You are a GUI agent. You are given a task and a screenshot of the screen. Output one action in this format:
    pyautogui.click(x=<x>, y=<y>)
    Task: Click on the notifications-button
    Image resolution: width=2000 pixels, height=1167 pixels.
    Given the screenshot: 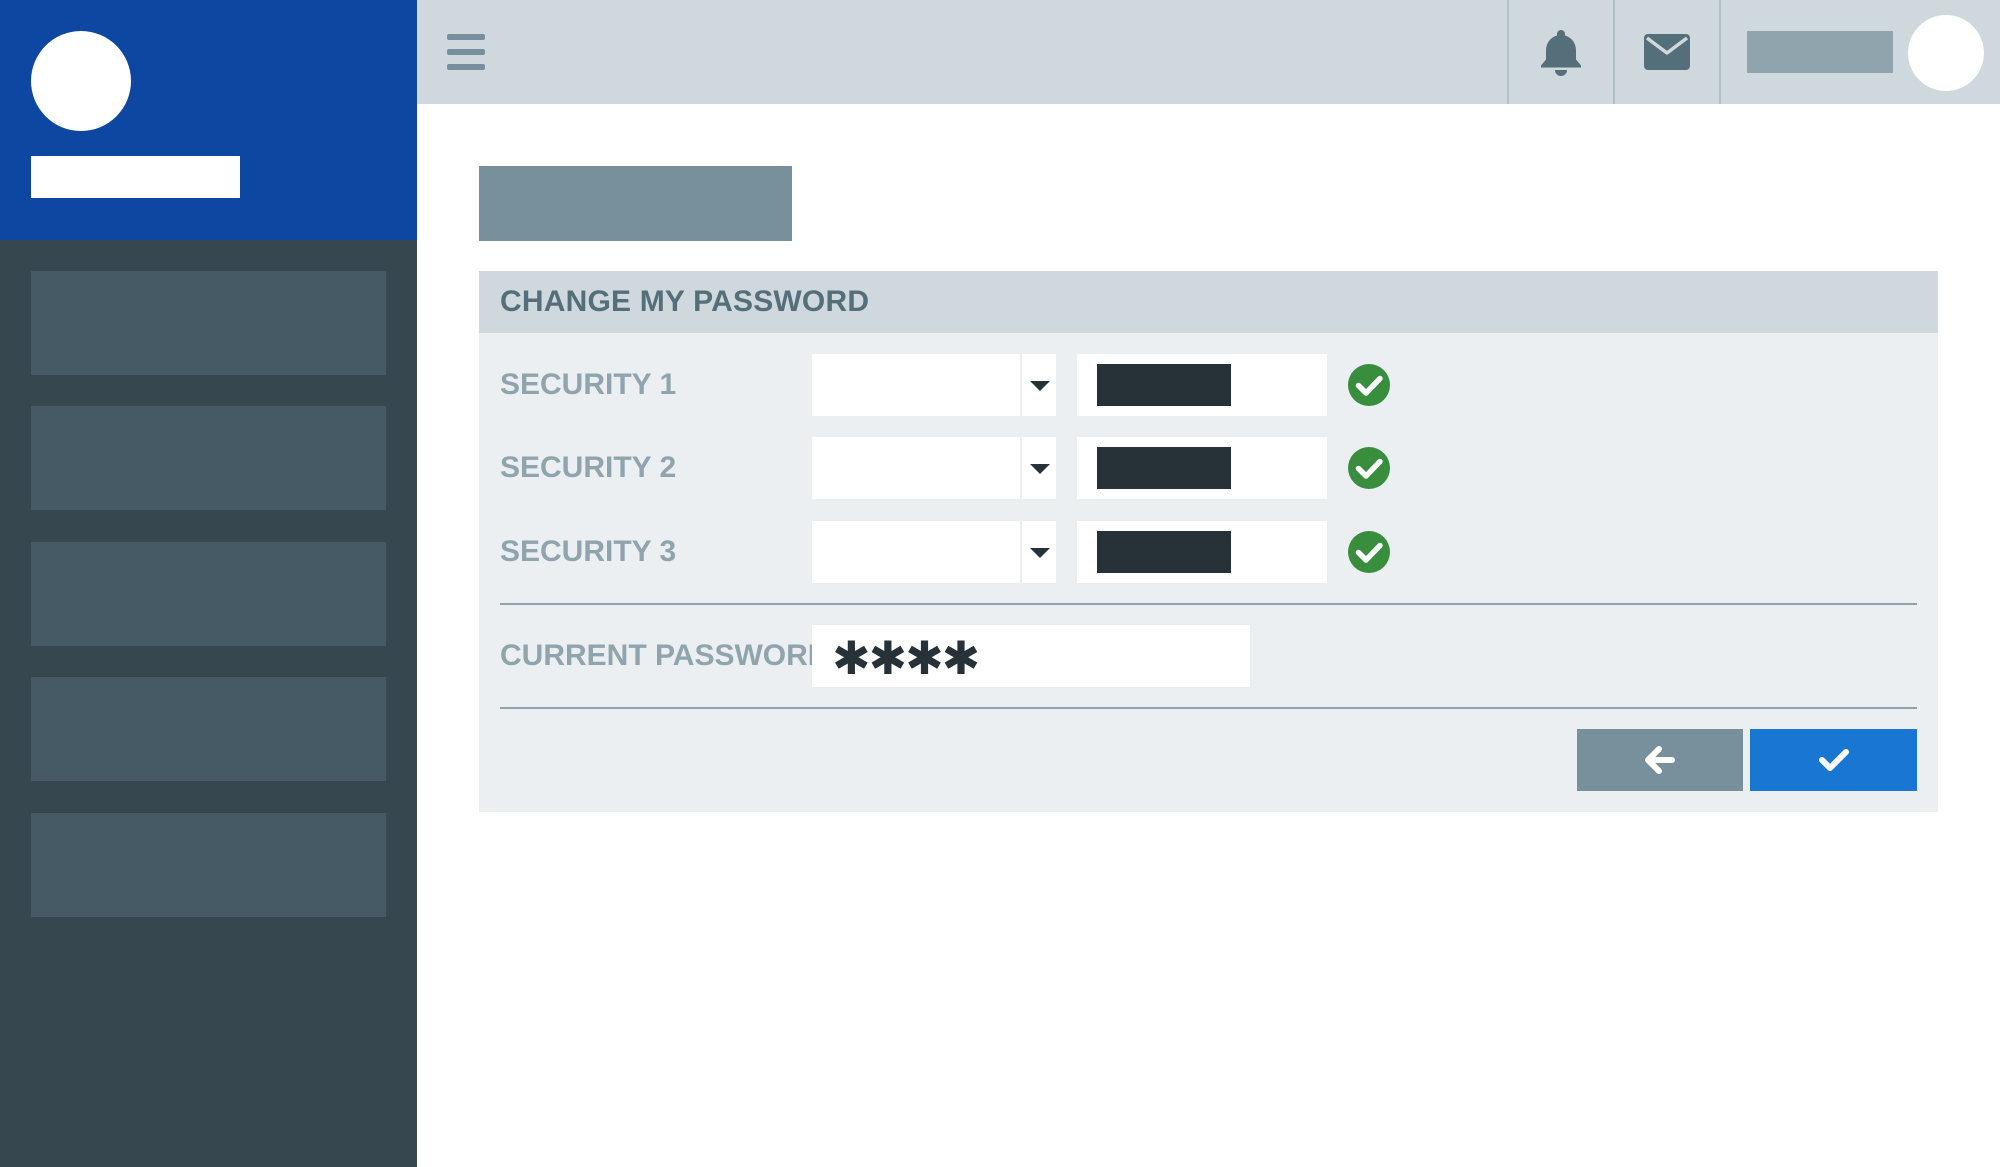 What is the action you would take?
    pyautogui.click(x=1561, y=52)
    